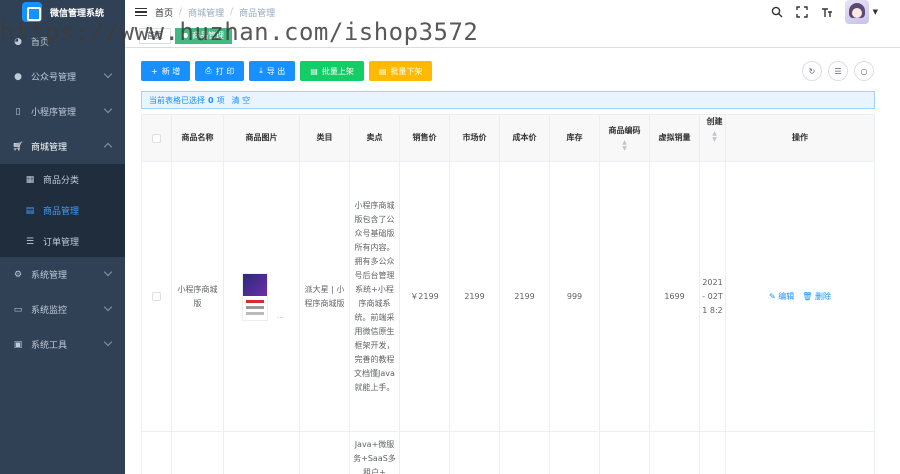 Image resolution: width=900 pixels, height=474 pixels. Describe the element at coordinates (816, 297) in the screenshot. I see `delete-button: 🗑︎ 删除` at that location.